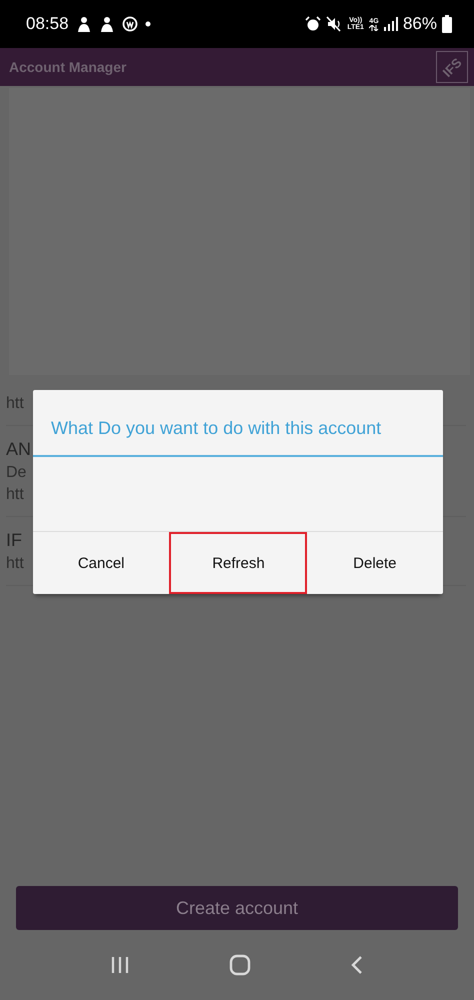 This screenshot has height=1000, width=474. I want to click on dialog-title: What Do you want to do with this account, so click(238, 423).